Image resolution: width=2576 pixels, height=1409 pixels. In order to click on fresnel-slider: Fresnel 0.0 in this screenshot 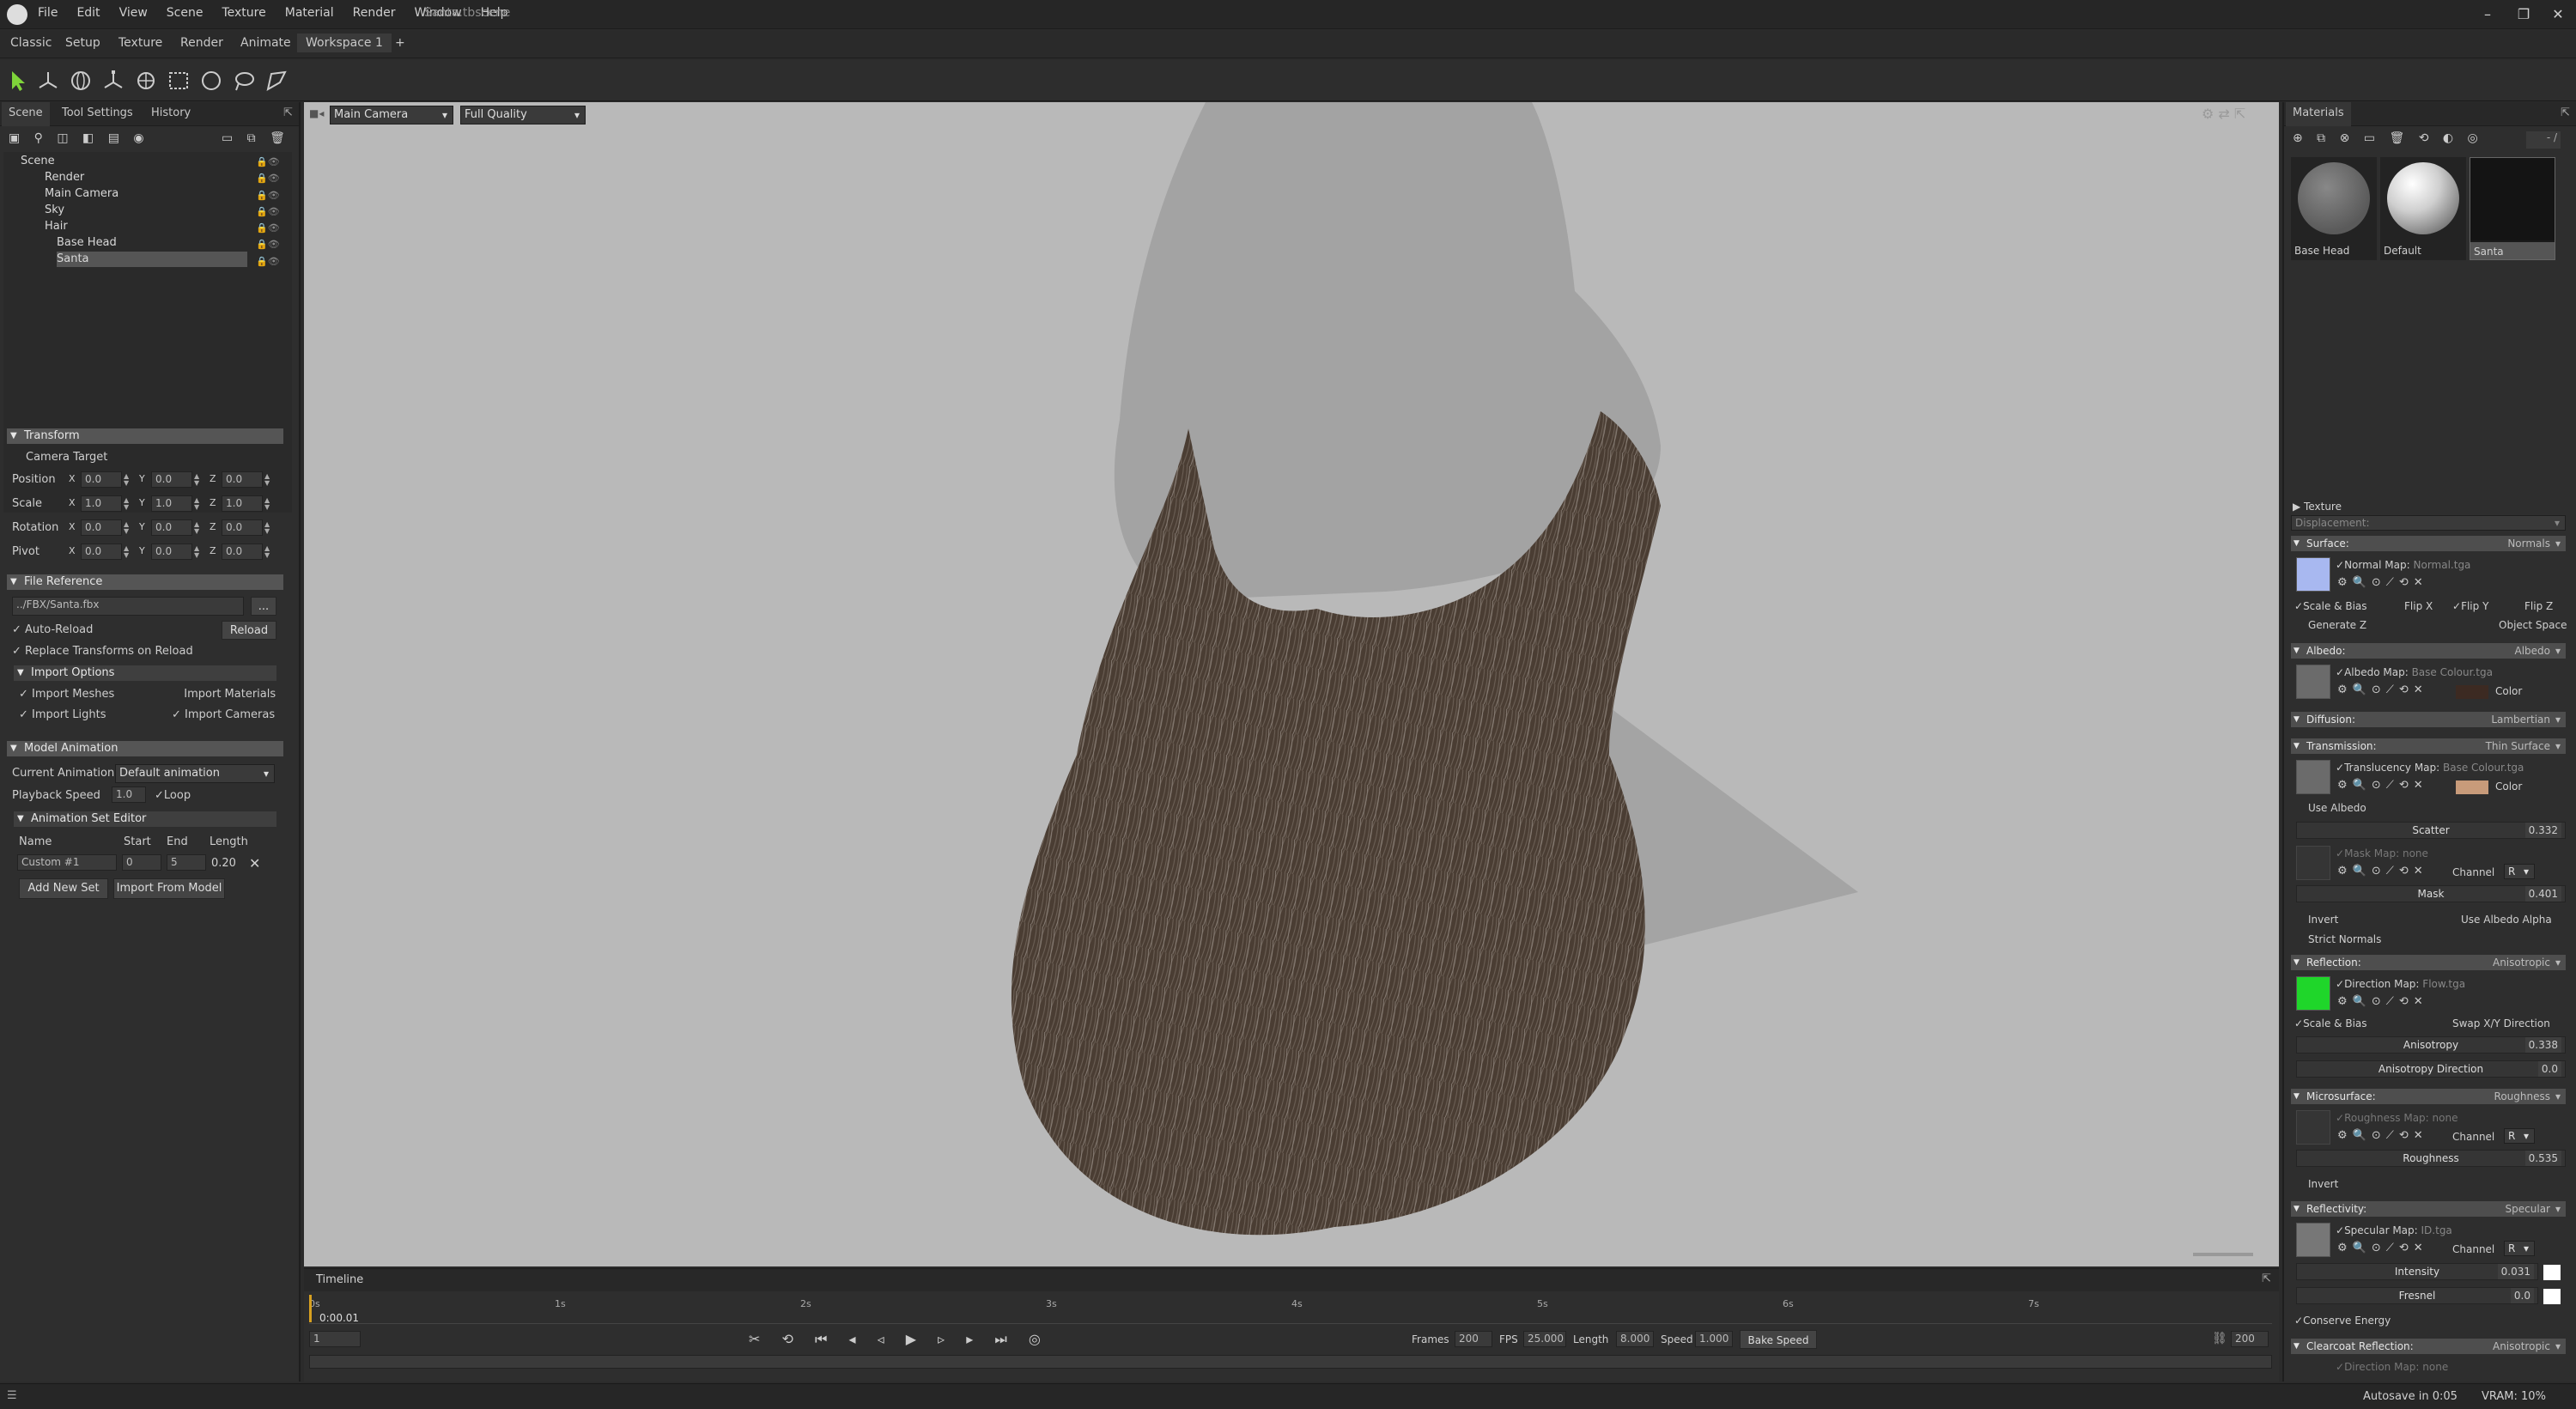, I will do `click(2417, 1295)`.